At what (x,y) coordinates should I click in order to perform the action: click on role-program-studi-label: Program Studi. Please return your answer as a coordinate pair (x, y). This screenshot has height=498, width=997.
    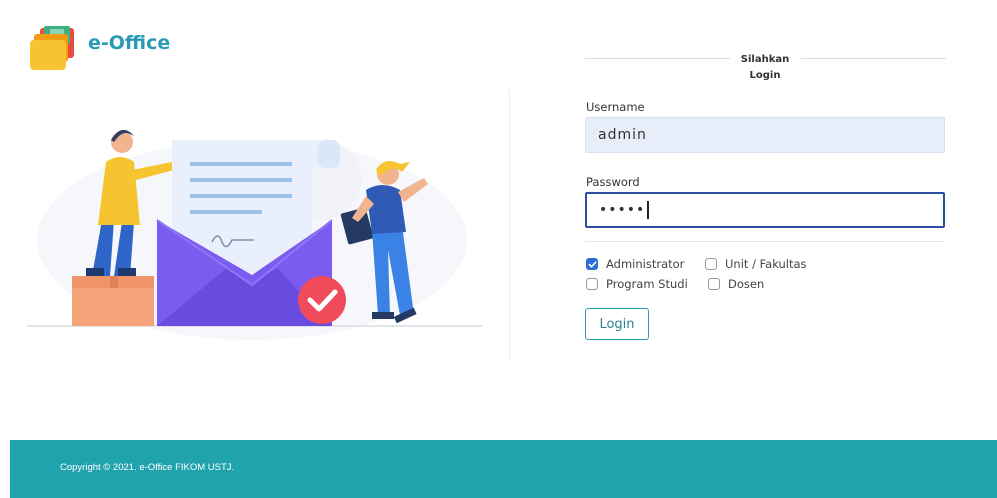
    Looking at the image, I should click on (647, 284).